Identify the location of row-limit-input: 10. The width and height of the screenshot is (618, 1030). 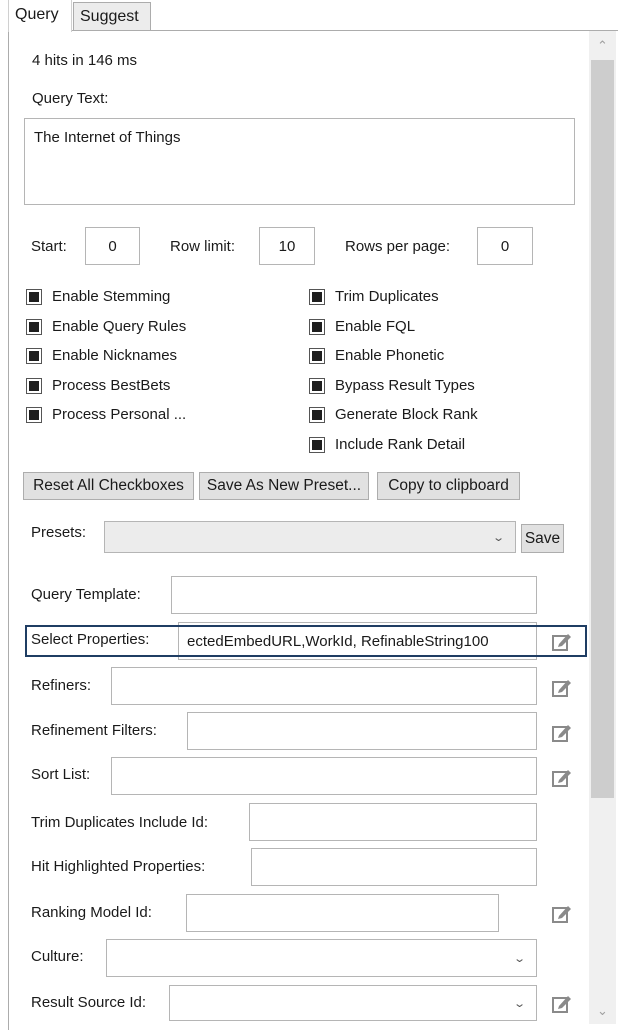
(287, 246).